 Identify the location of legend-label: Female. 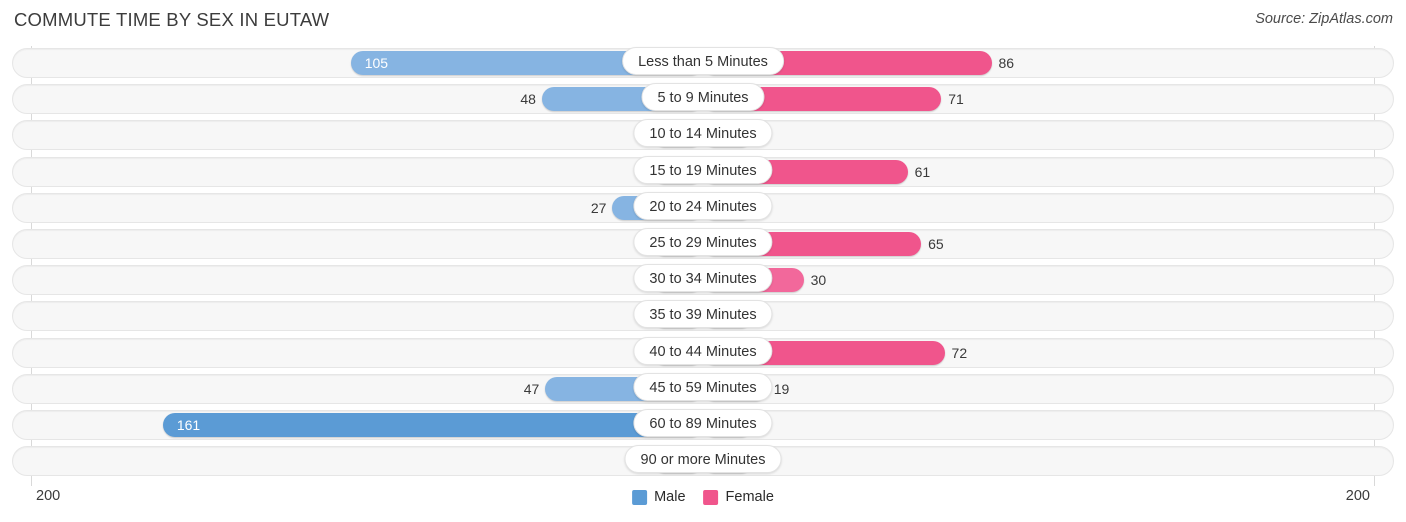
(749, 497).